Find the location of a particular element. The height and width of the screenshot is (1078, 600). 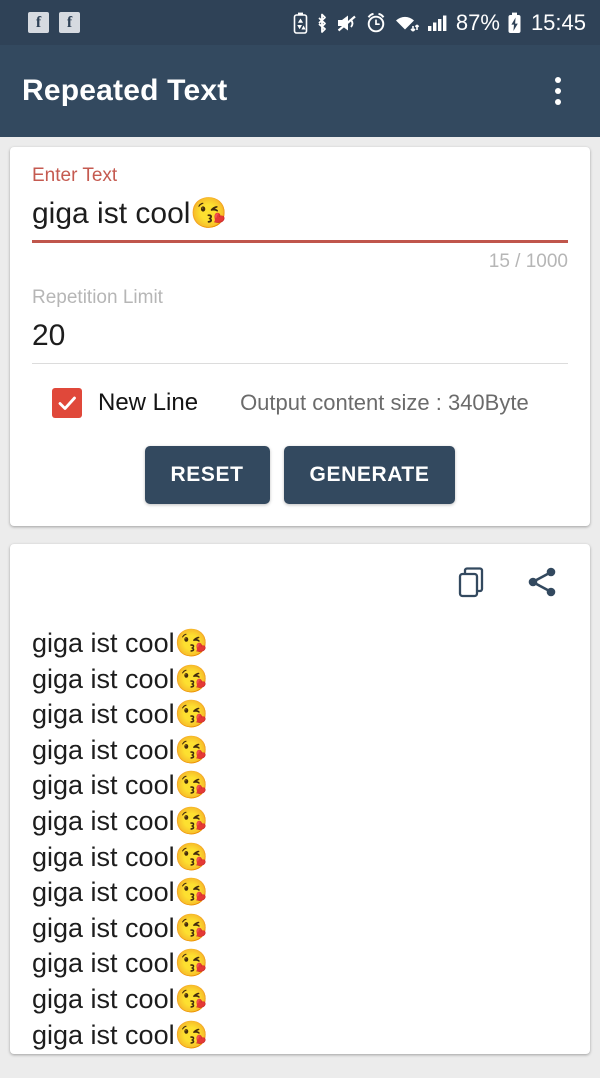

more-options-icon is located at coordinates (558, 91).